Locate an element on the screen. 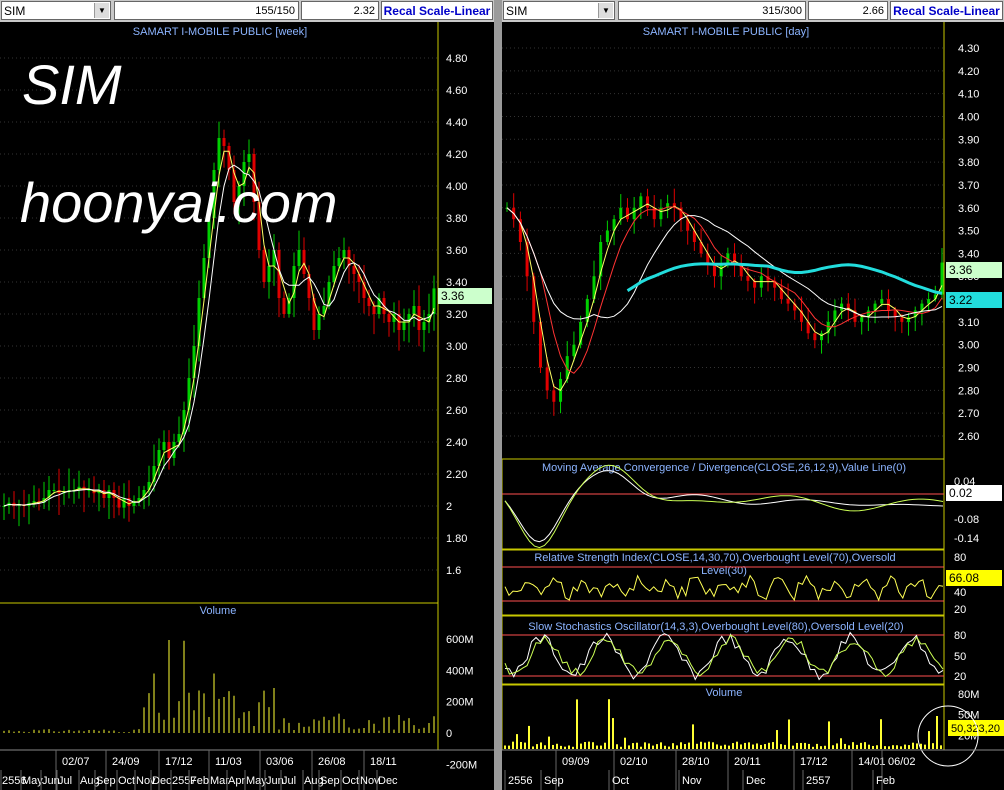 This screenshot has height=790, width=1004. right-recal-scale-button: Recal Scale-Linear is located at coordinates (946, 10).